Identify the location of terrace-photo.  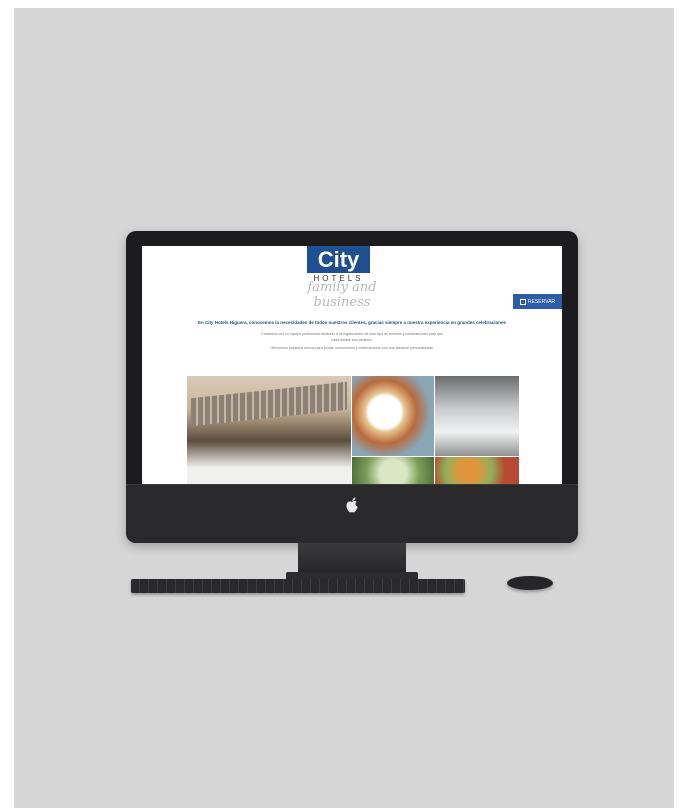
(269, 430).